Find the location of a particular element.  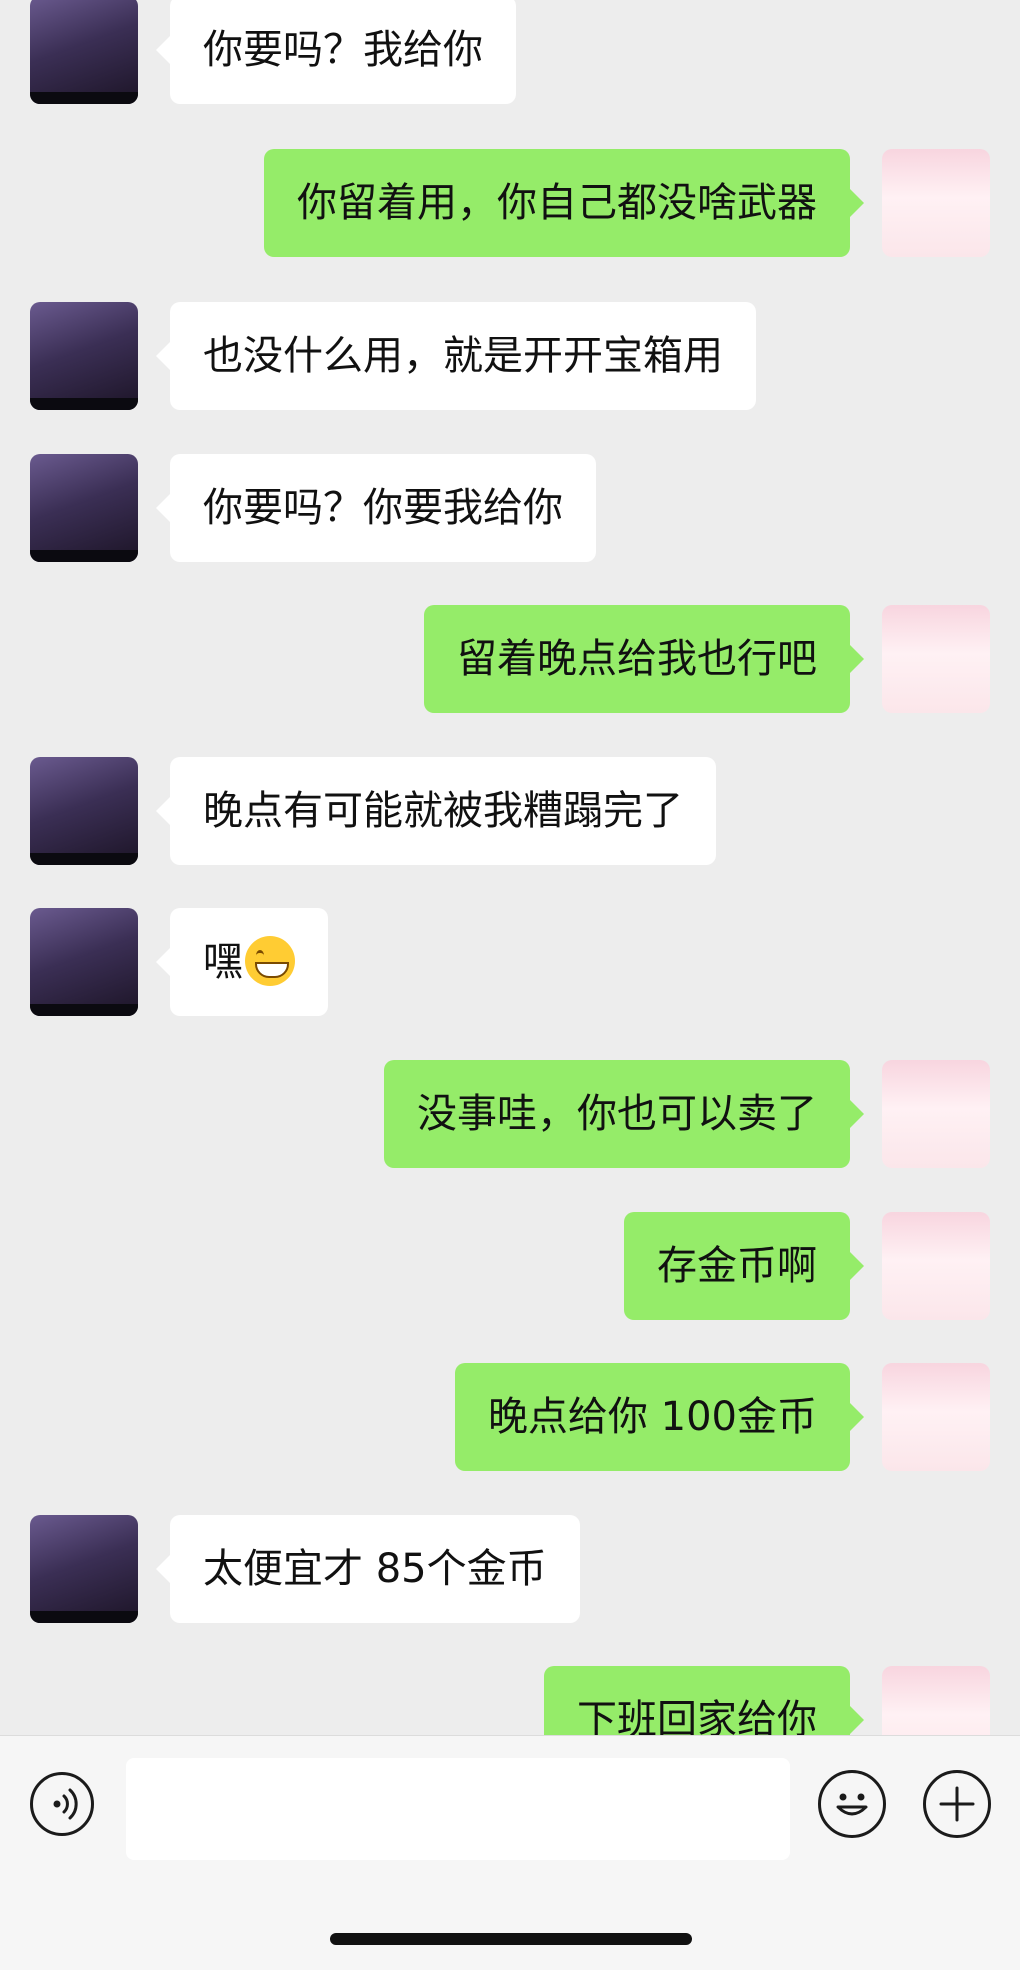

voice-icon is located at coordinates (65, 1804).